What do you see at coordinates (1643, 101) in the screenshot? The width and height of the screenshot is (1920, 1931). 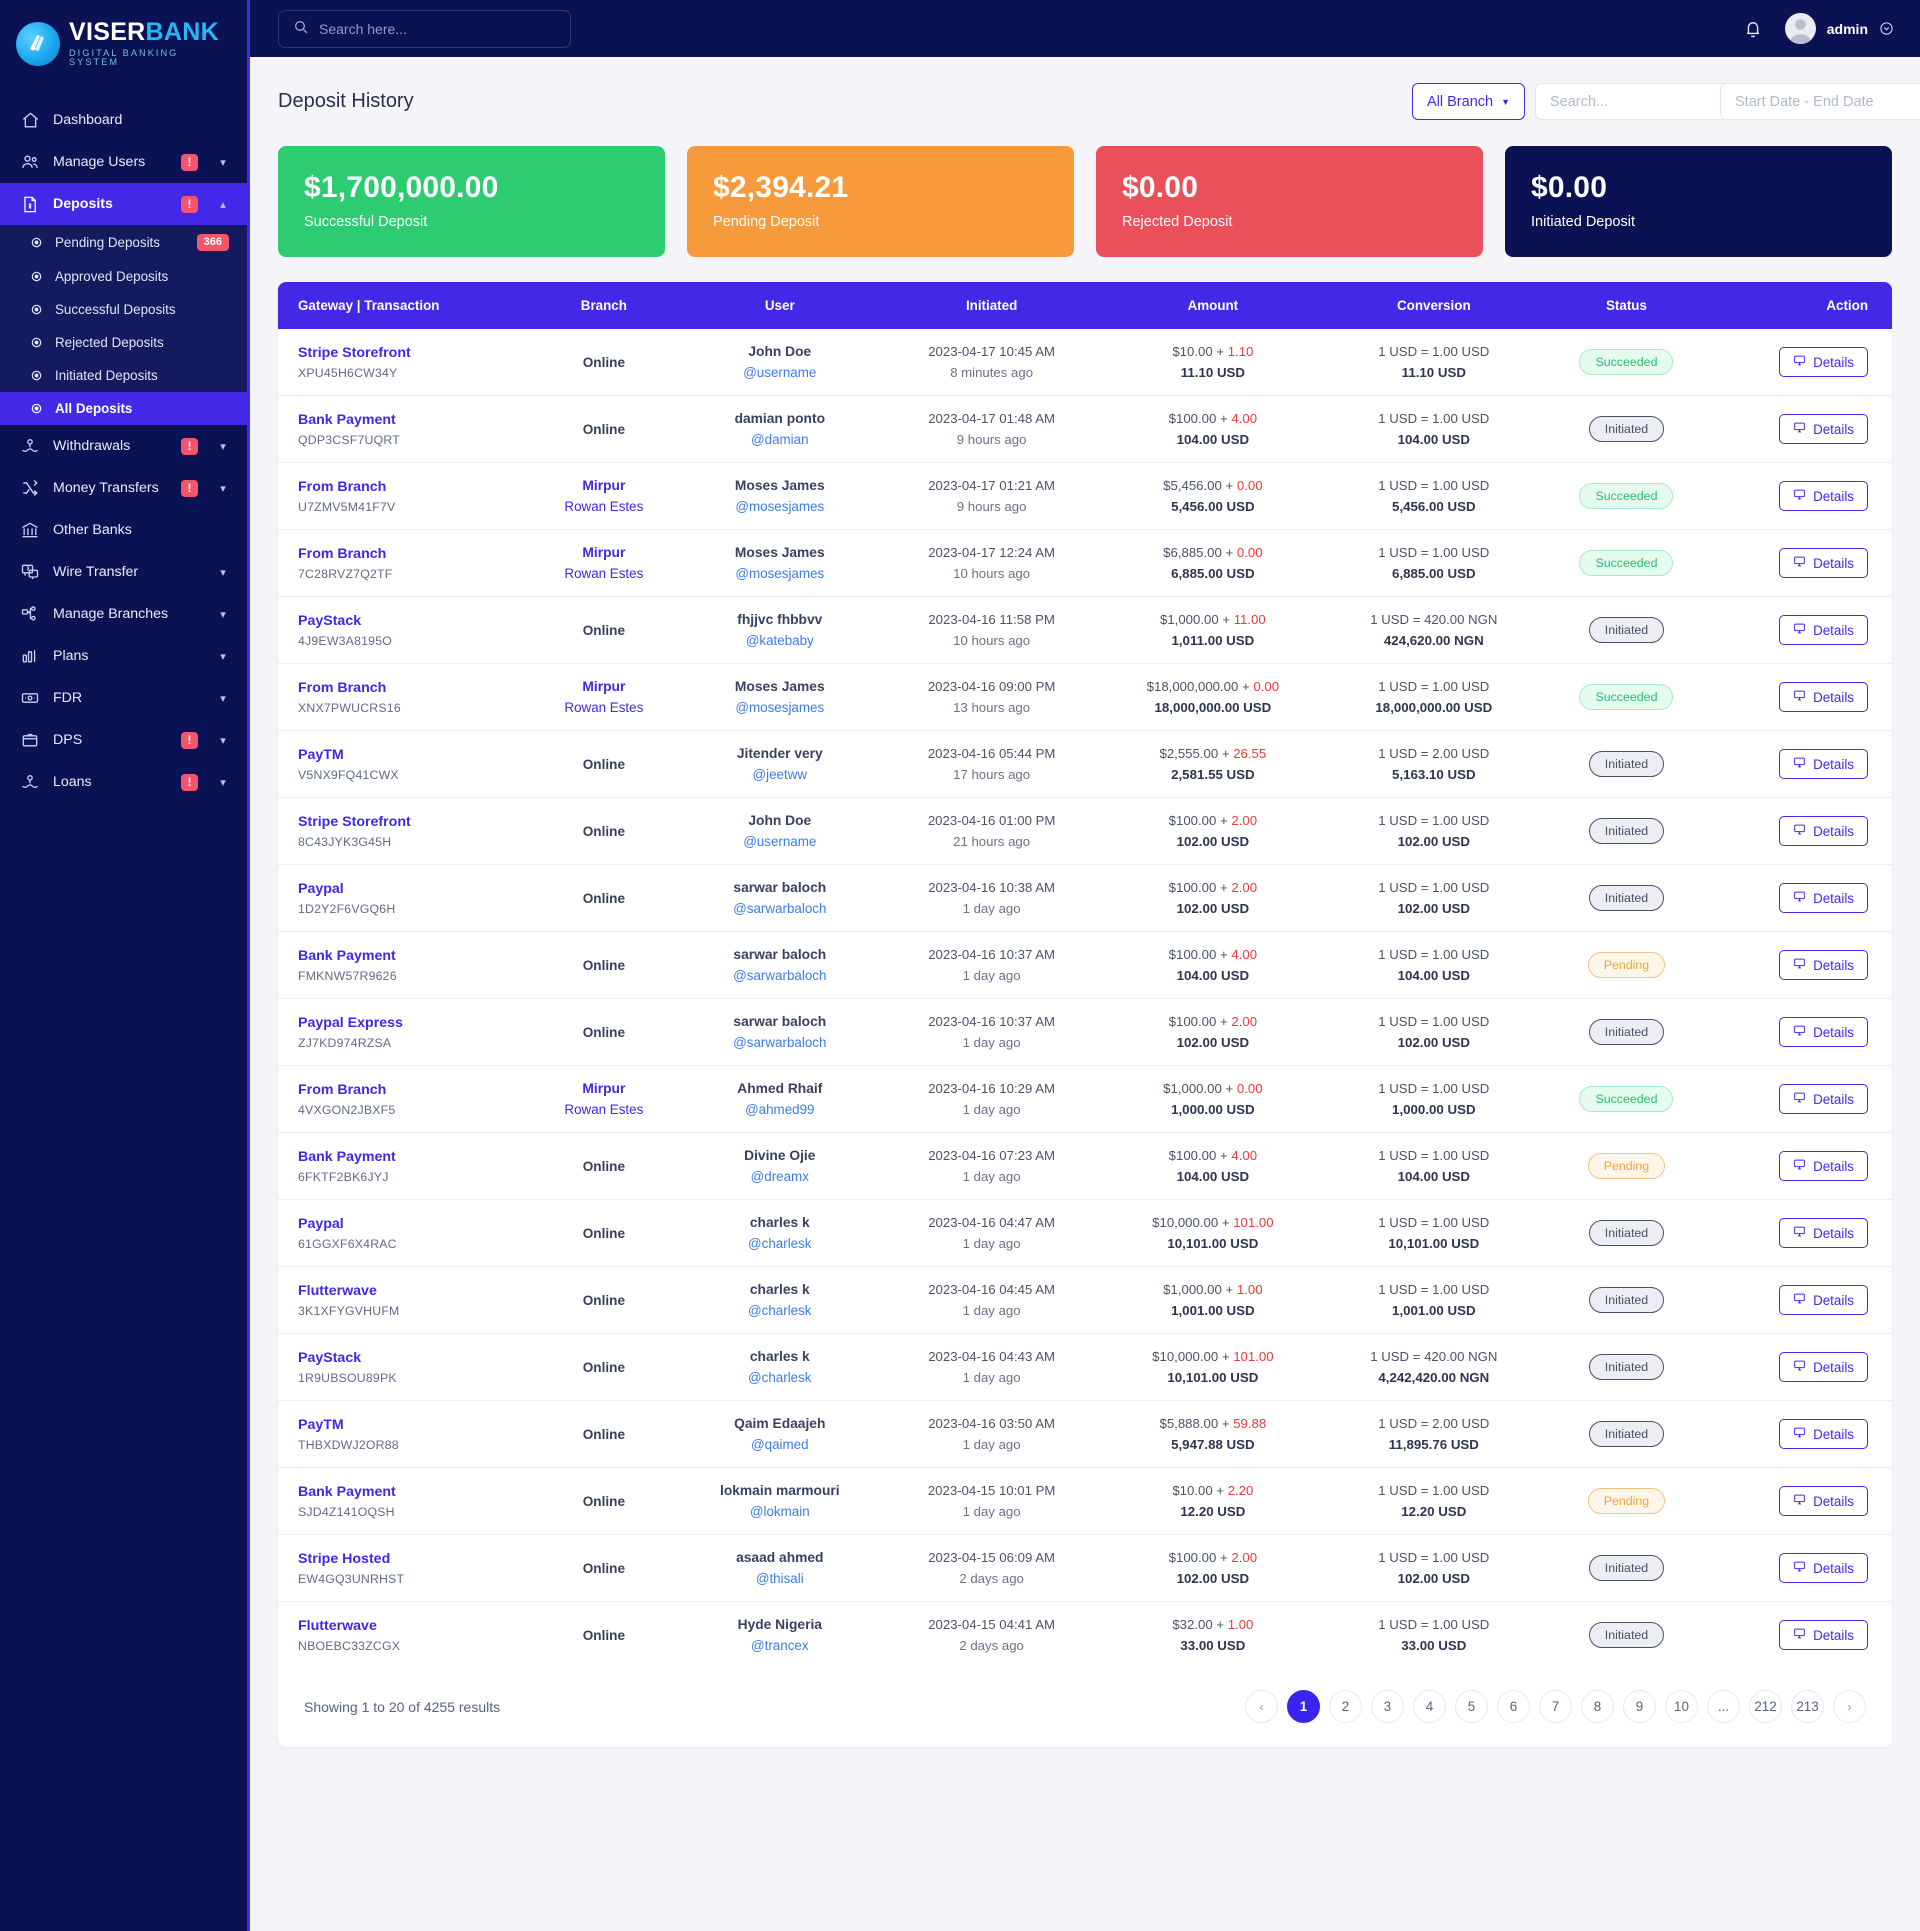 I see `search-input` at bounding box center [1643, 101].